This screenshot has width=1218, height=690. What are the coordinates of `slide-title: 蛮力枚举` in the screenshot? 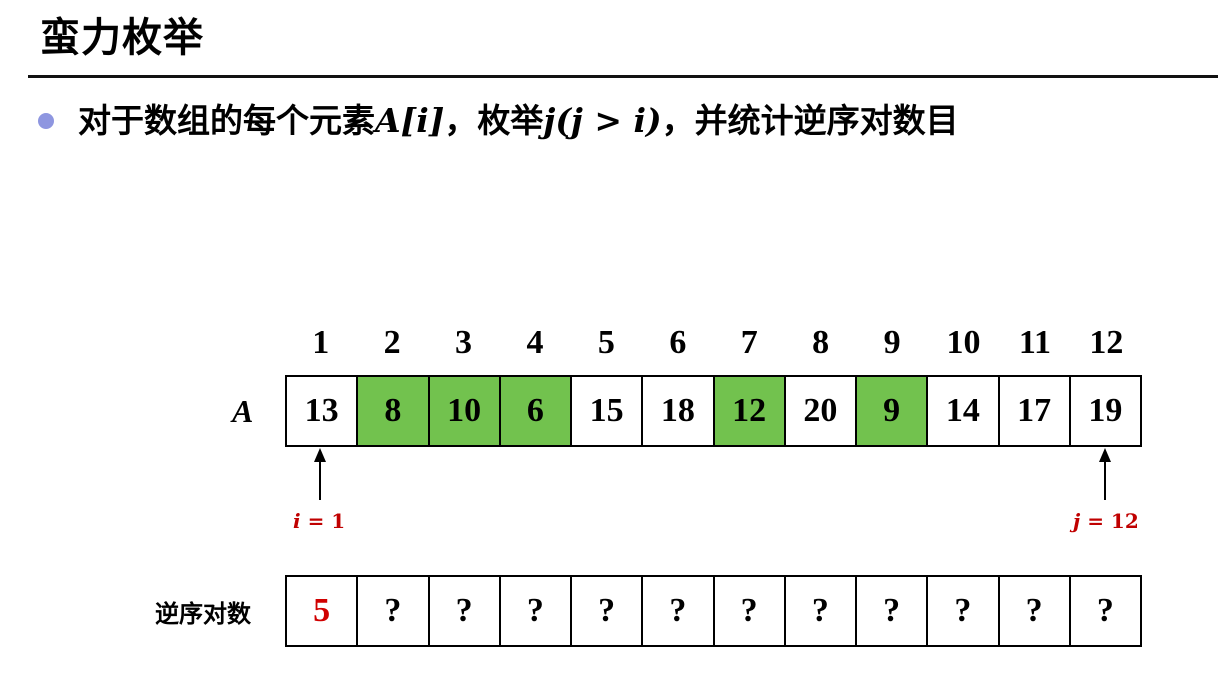 It's located at (122, 38).